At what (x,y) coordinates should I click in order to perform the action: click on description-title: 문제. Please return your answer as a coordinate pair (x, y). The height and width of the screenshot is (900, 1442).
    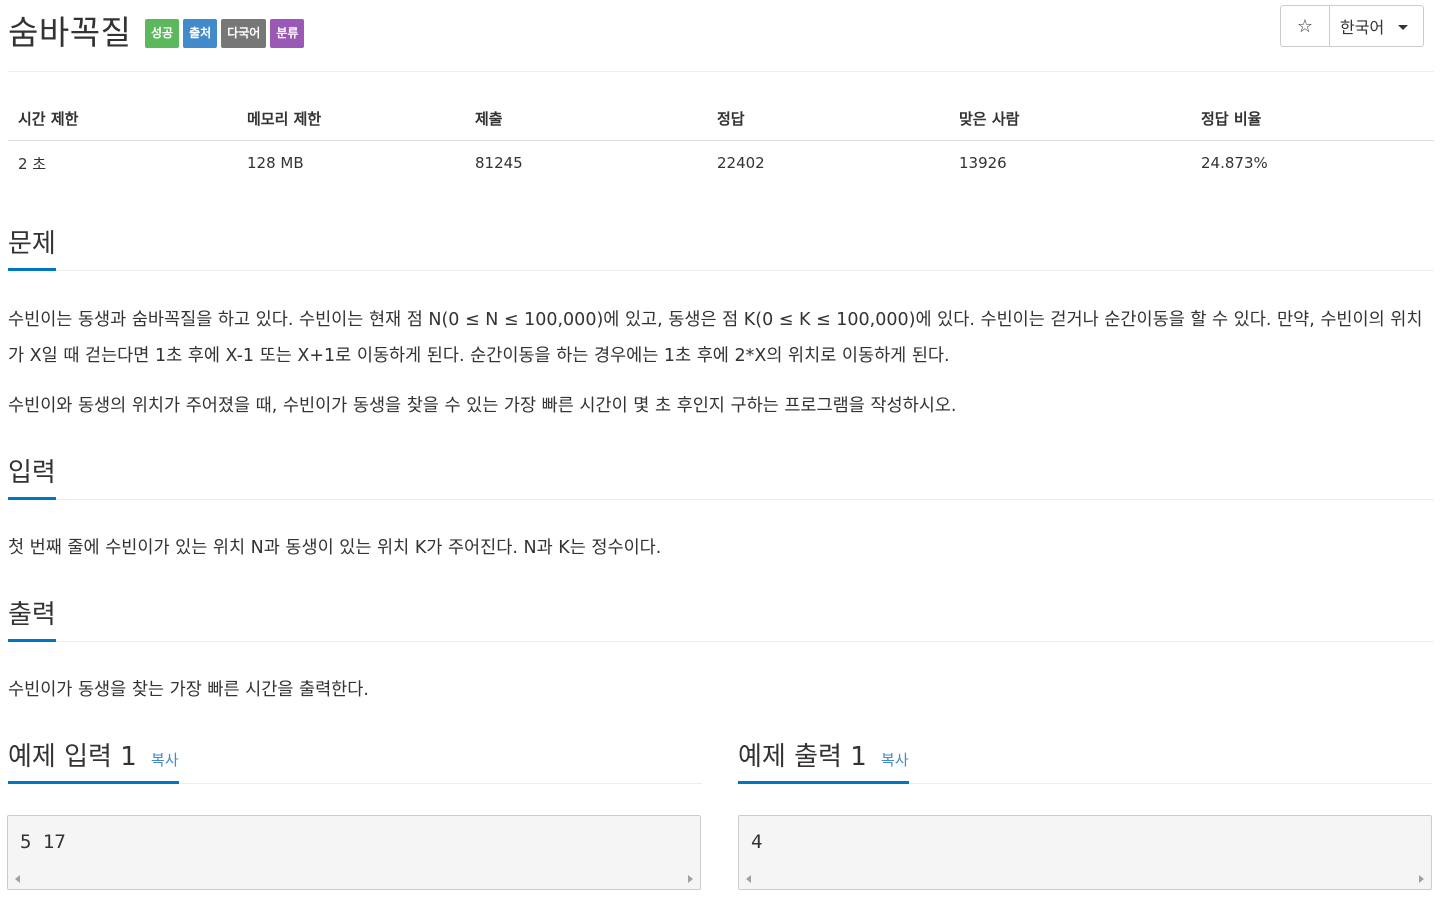
    Looking at the image, I should click on (32, 247).